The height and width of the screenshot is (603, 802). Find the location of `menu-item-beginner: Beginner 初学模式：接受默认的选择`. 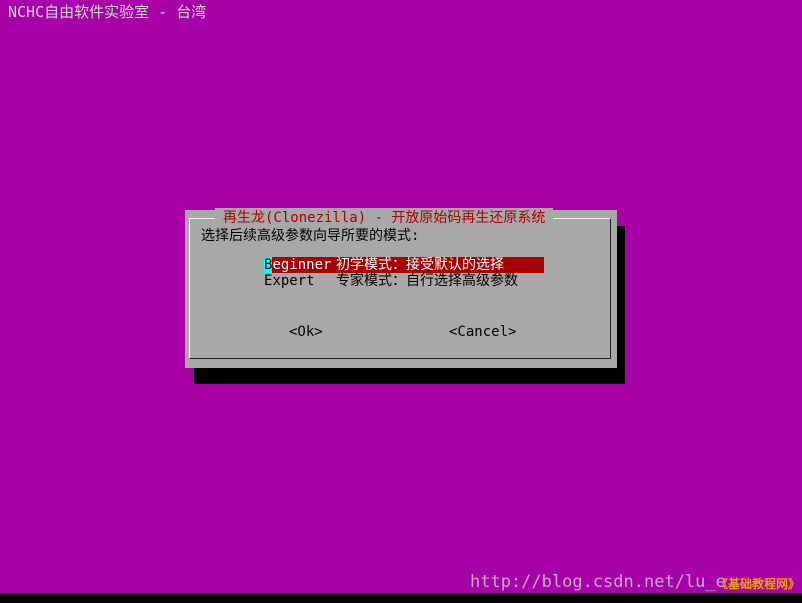

menu-item-beginner: Beginner 初学模式：接受默认的选择 is located at coordinates (404, 265).